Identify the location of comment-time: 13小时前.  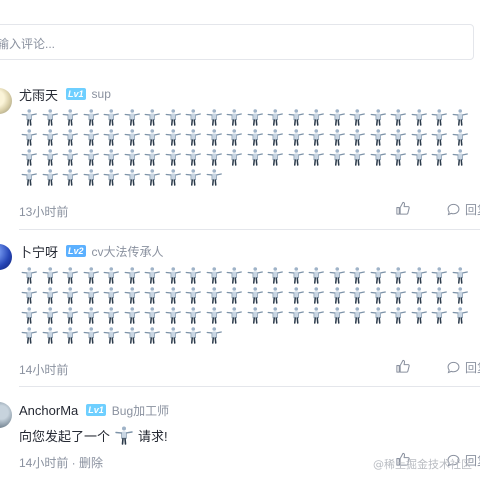
(44, 212).